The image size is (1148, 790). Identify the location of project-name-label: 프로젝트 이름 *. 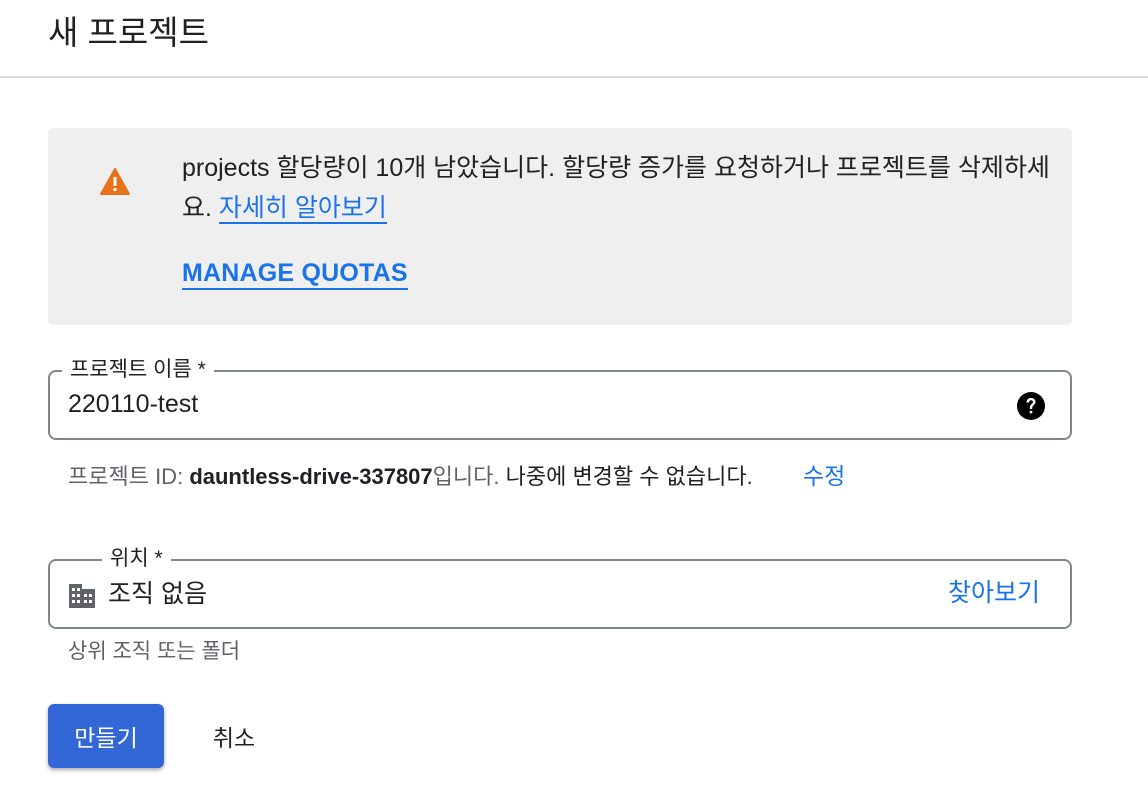
(138, 370).